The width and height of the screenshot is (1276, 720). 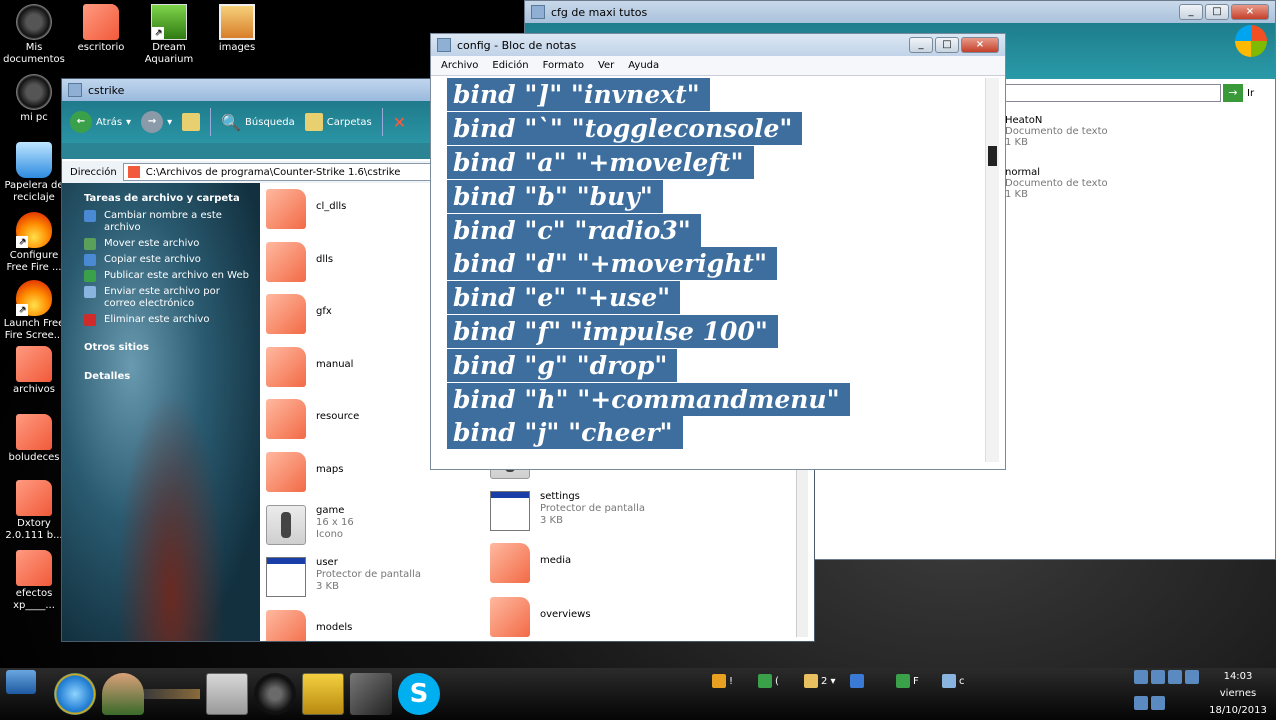 What do you see at coordinates (299, 261) in the screenshot?
I see `file-item: dlls` at bounding box center [299, 261].